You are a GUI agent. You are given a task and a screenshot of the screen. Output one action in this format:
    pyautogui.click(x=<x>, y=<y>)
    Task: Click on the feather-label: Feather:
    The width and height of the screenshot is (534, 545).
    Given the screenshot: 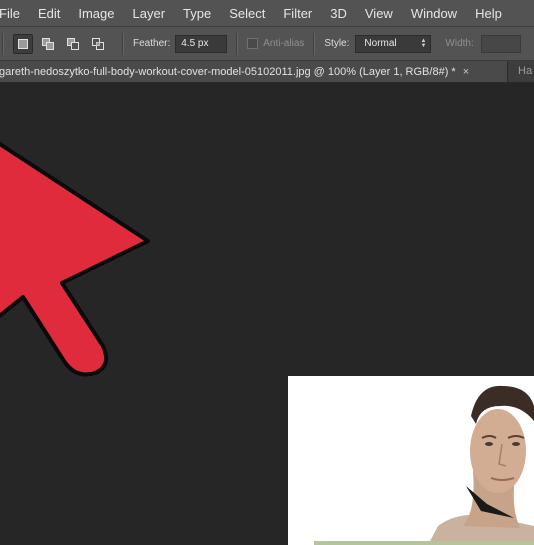 What is the action you would take?
    pyautogui.click(x=152, y=43)
    